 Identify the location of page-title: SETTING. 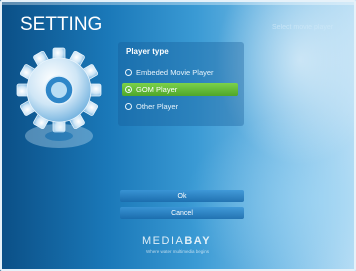
(61, 24).